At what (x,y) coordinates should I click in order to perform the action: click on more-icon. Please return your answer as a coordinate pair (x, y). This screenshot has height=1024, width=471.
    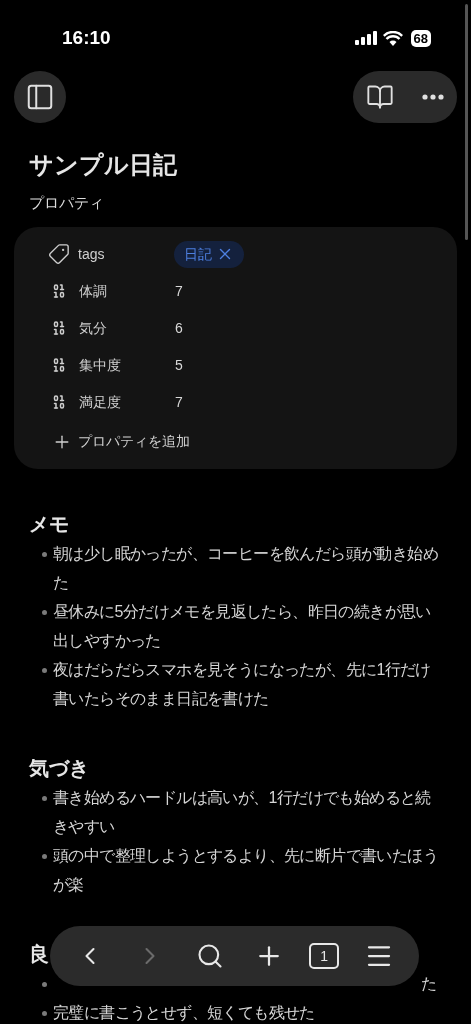
    Looking at the image, I should click on (433, 97).